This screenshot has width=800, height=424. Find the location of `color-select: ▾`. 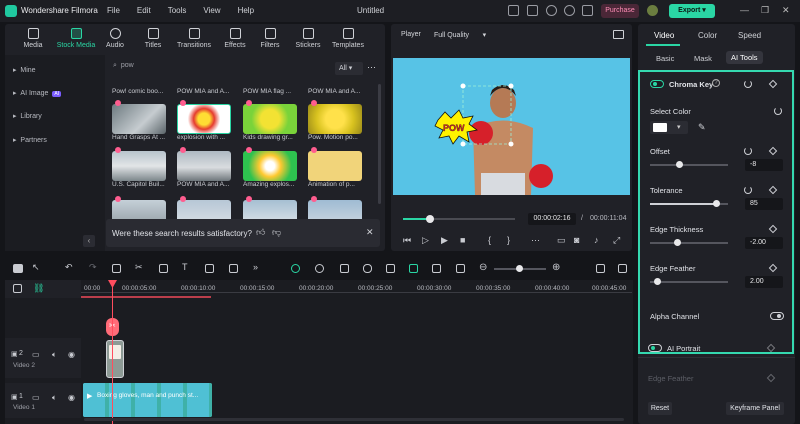

color-select: ▾ is located at coordinates (669, 127).